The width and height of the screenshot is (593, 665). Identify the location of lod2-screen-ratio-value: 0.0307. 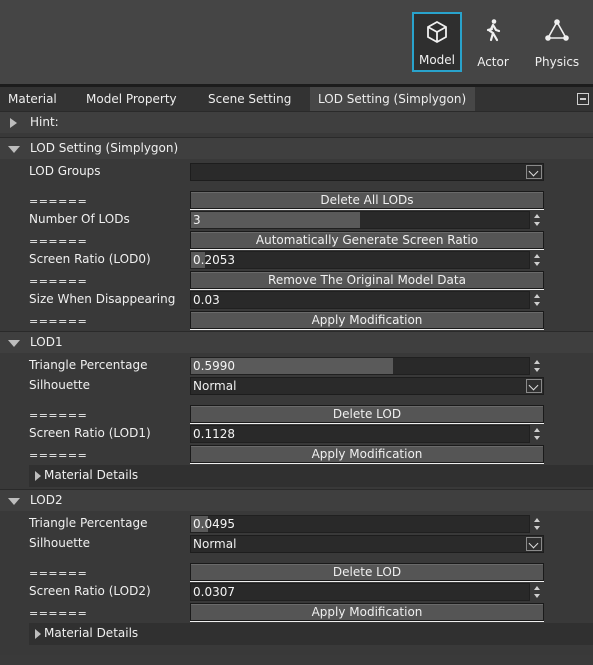
(214, 592).